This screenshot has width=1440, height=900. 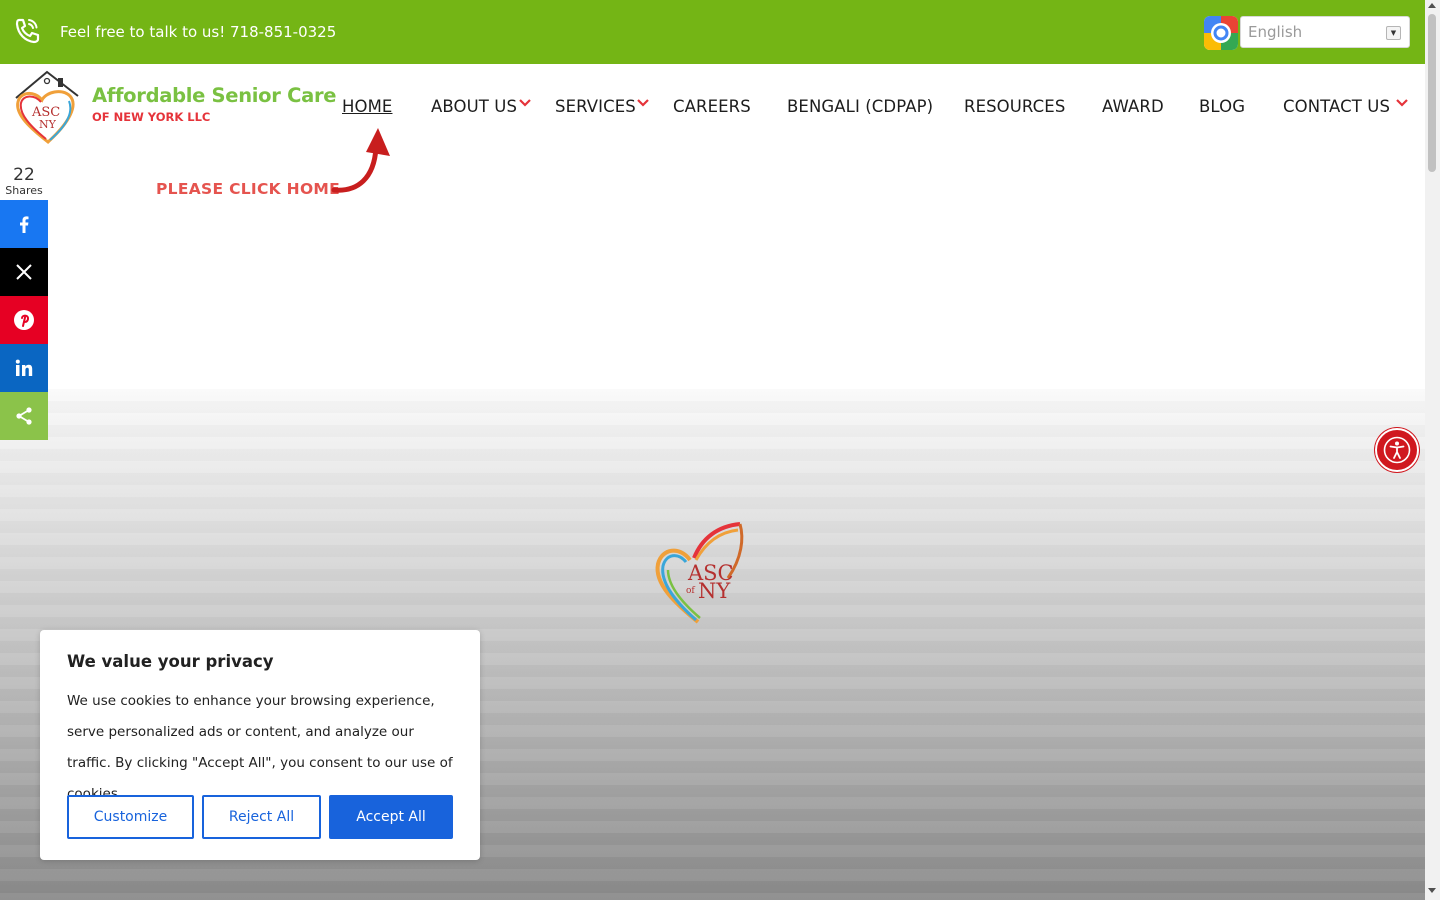 I want to click on accessibility-button, so click(x=1397, y=450).